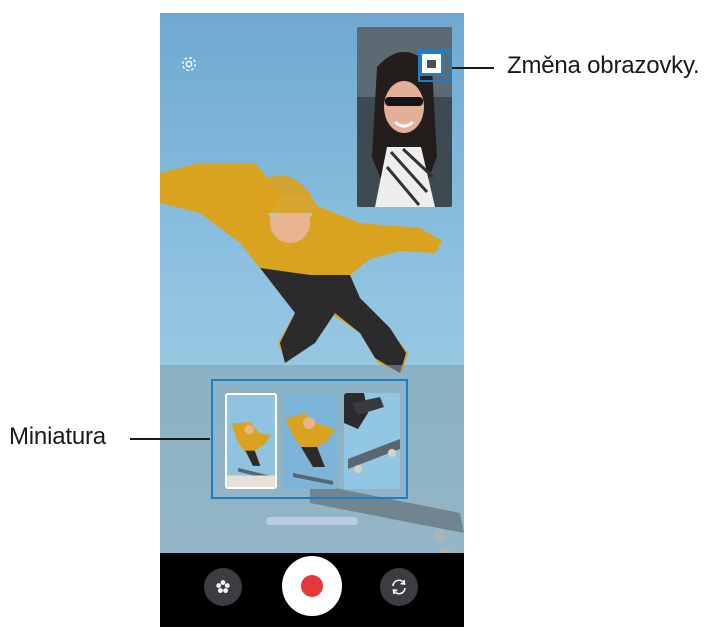 The width and height of the screenshot is (720, 628). What do you see at coordinates (189, 64) in the screenshot?
I see `gear-icon` at bounding box center [189, 64].